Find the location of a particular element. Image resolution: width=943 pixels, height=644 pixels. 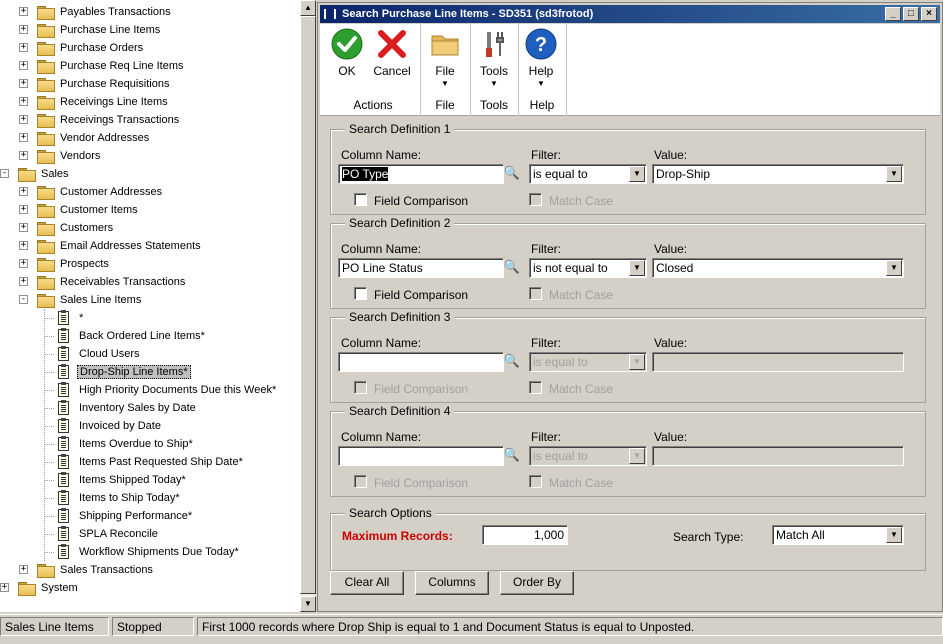

folder-icon is located at coordinates (46, 49).